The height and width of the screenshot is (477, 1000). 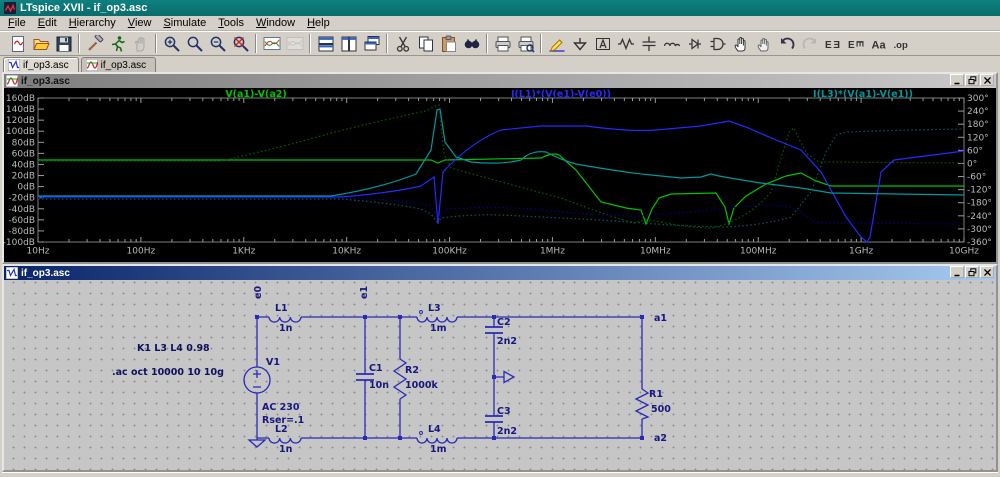 I want to click on label-C1: C1, so click(x=376, y=368).